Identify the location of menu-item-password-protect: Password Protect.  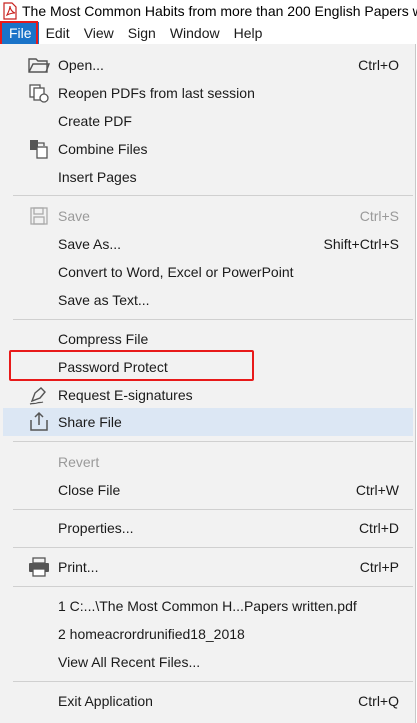
(208, 367).